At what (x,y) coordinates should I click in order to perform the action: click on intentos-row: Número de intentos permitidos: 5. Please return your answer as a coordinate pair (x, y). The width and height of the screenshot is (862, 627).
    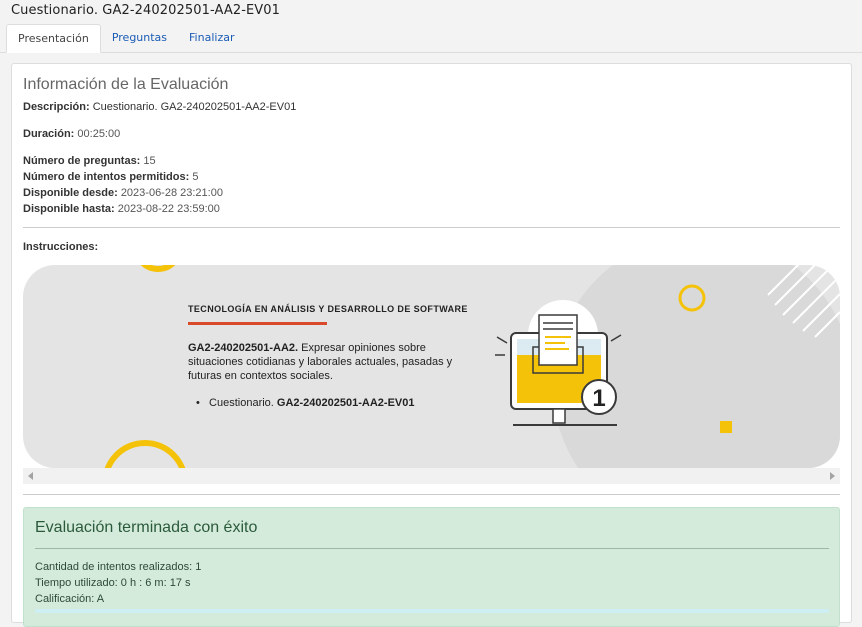
    Looking at the image, I should click on (110, 177).